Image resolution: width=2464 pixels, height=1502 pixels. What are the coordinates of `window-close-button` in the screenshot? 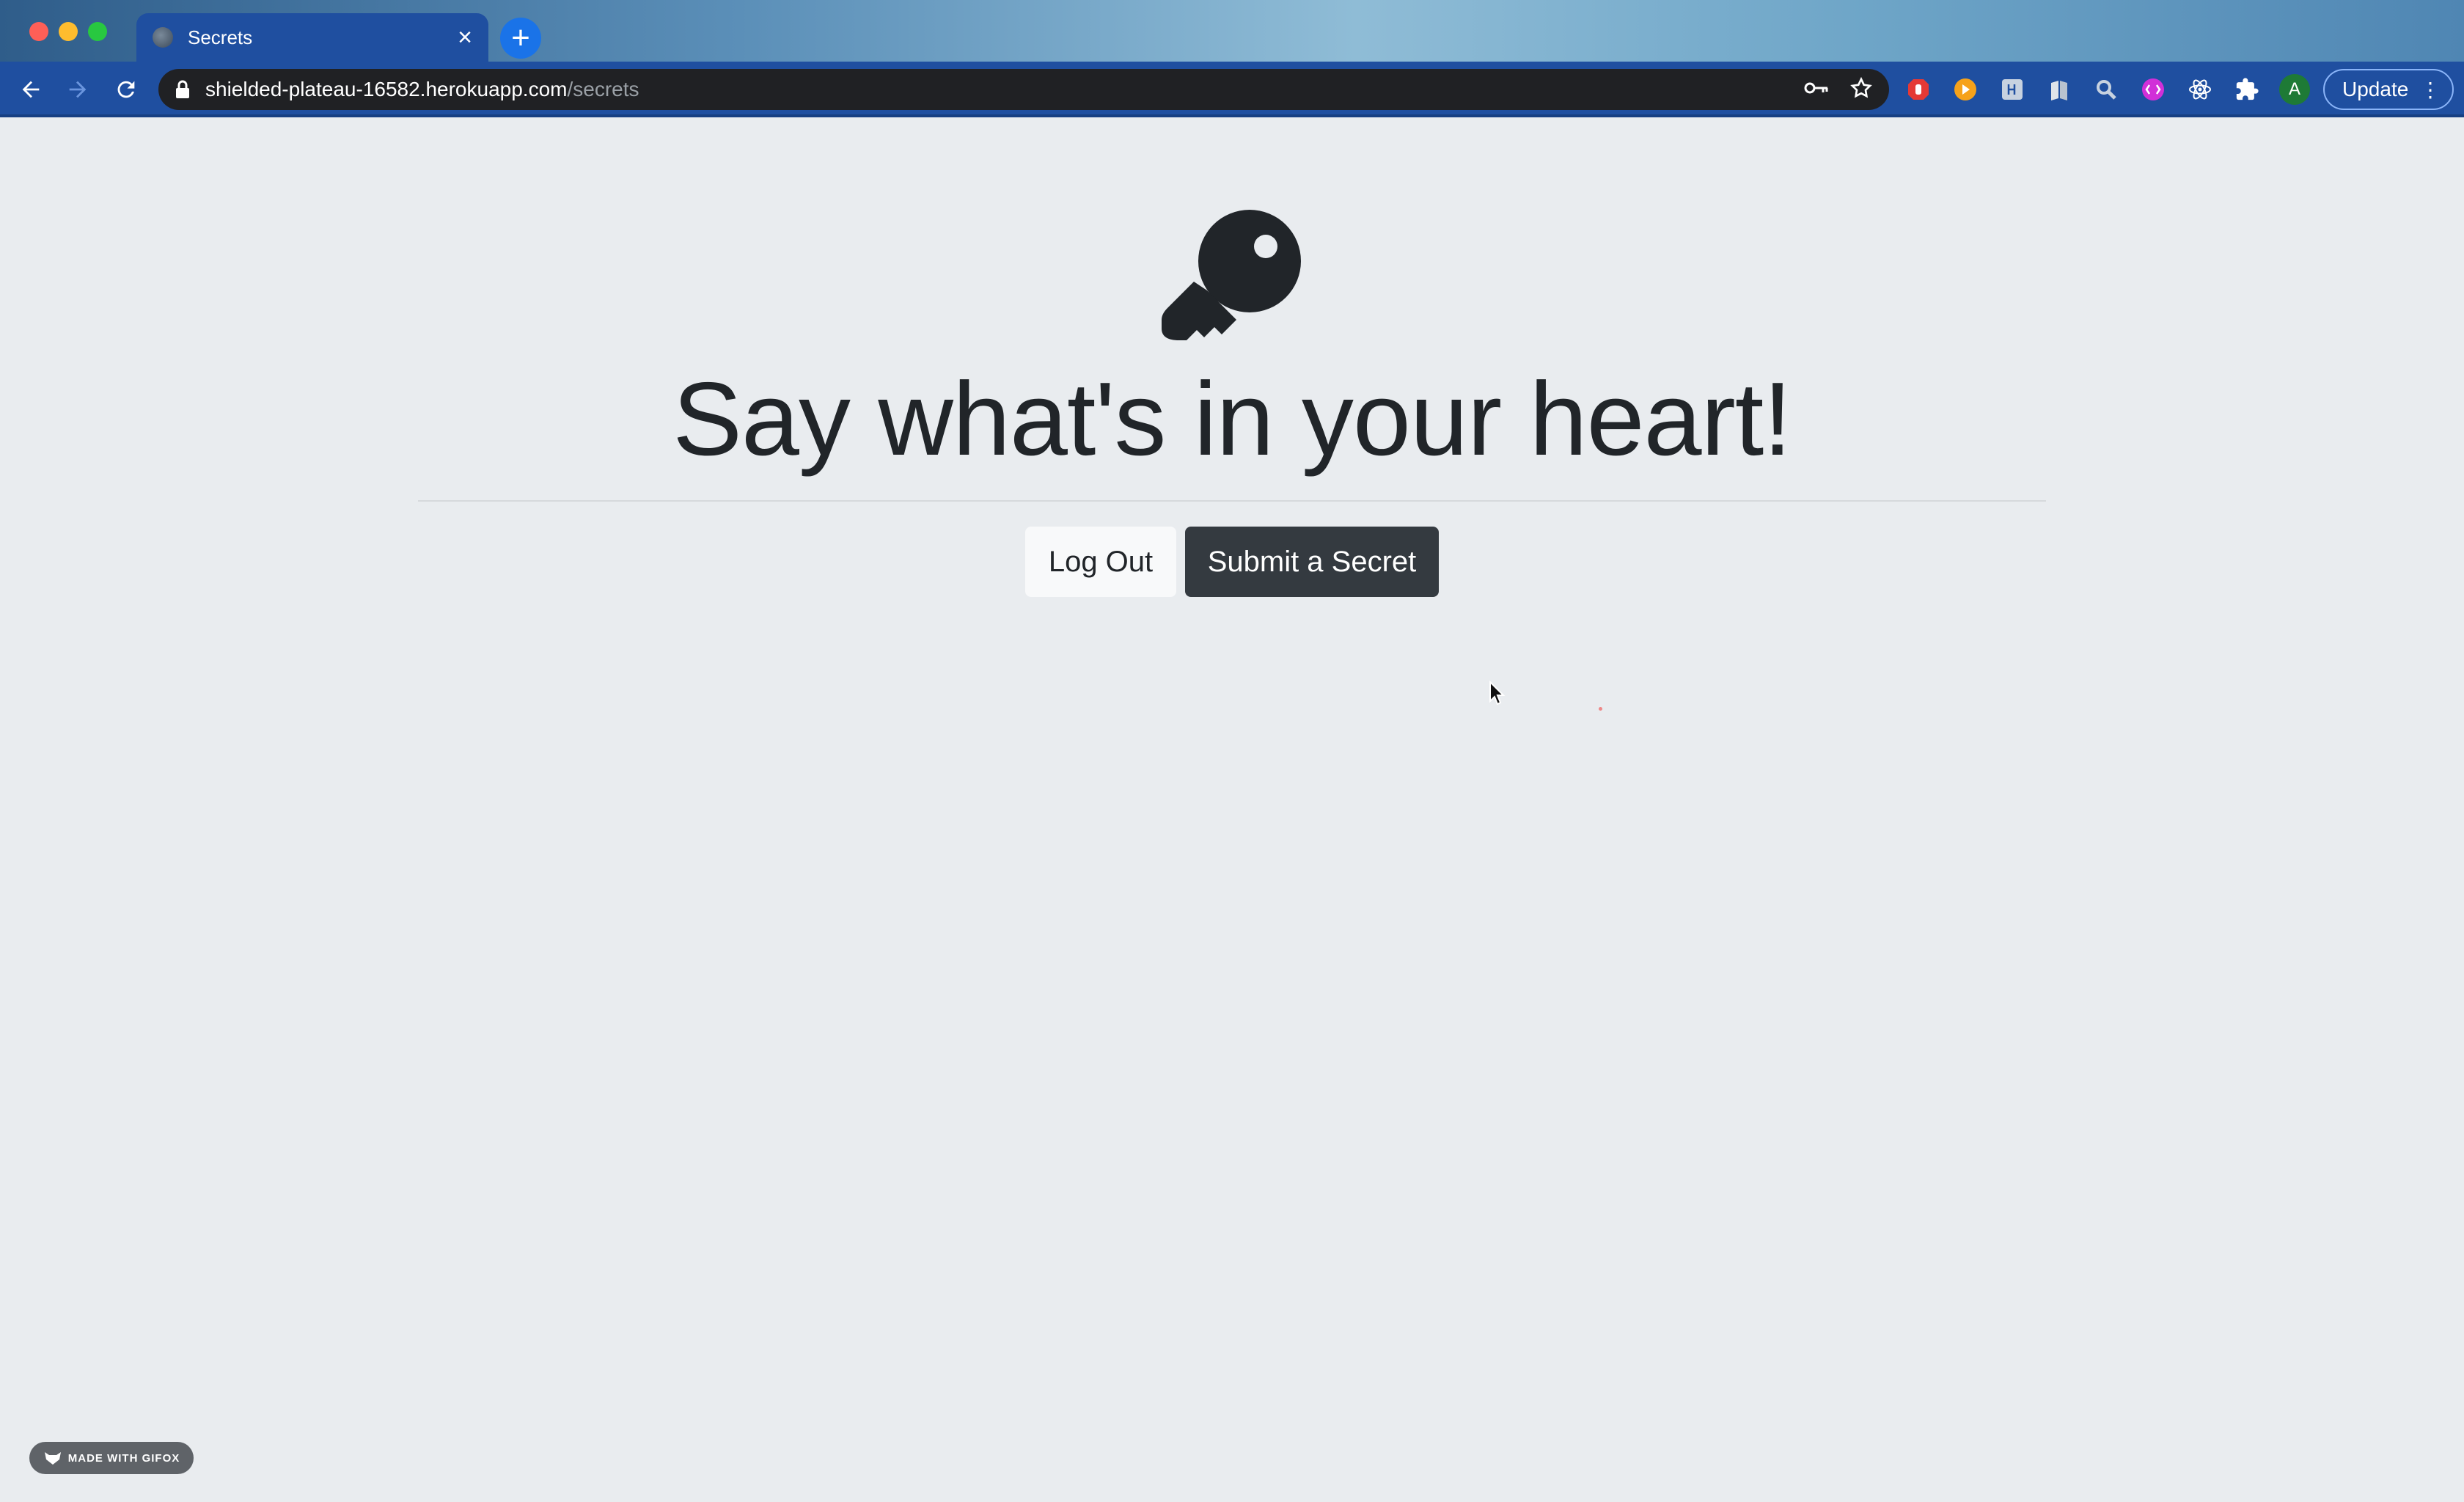 It's located at (38, 32).